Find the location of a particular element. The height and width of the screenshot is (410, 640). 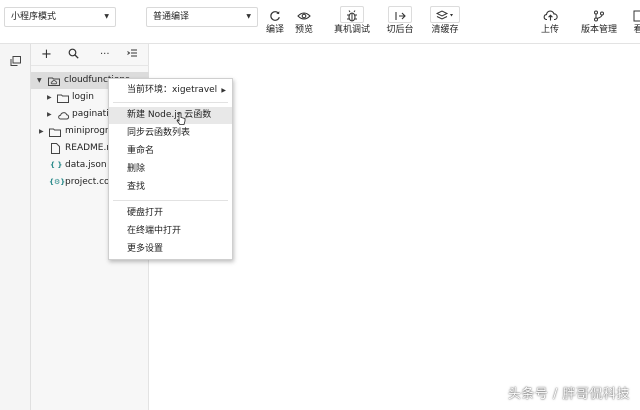

compile-select-value: 普通编译 is located at coordinates (171, 17).